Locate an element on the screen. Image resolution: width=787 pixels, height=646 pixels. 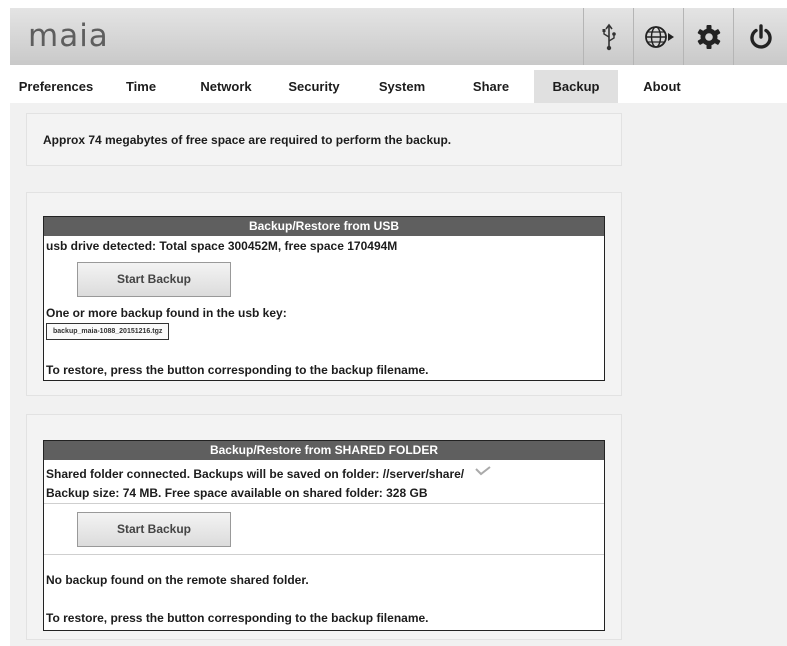
network-button is located at coordinates (658, 36).